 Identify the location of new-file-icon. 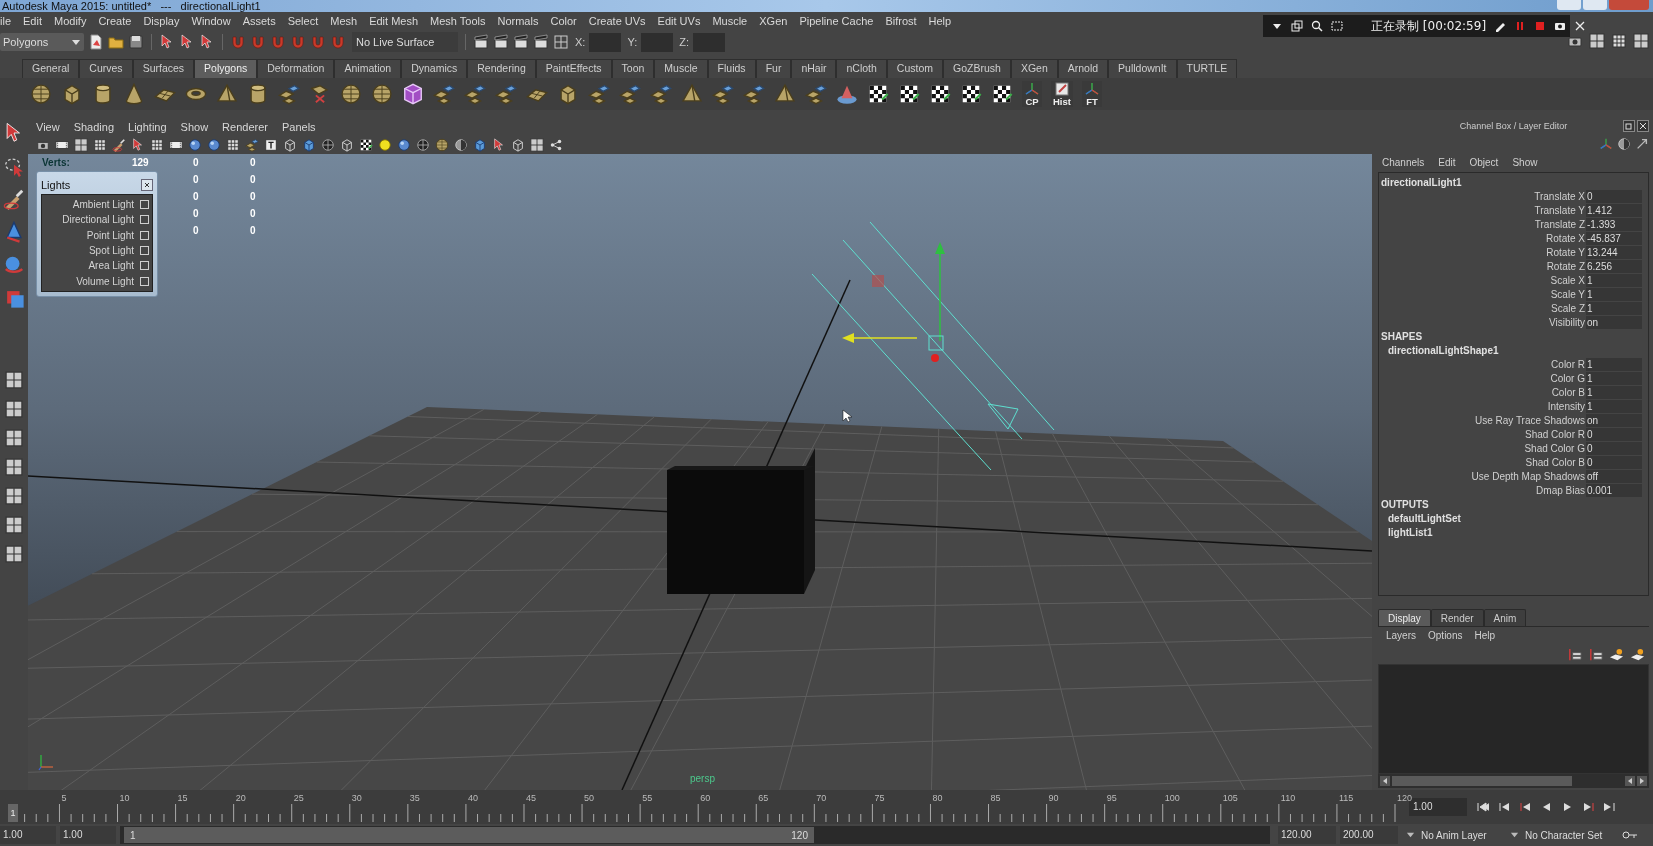
(96, 42).